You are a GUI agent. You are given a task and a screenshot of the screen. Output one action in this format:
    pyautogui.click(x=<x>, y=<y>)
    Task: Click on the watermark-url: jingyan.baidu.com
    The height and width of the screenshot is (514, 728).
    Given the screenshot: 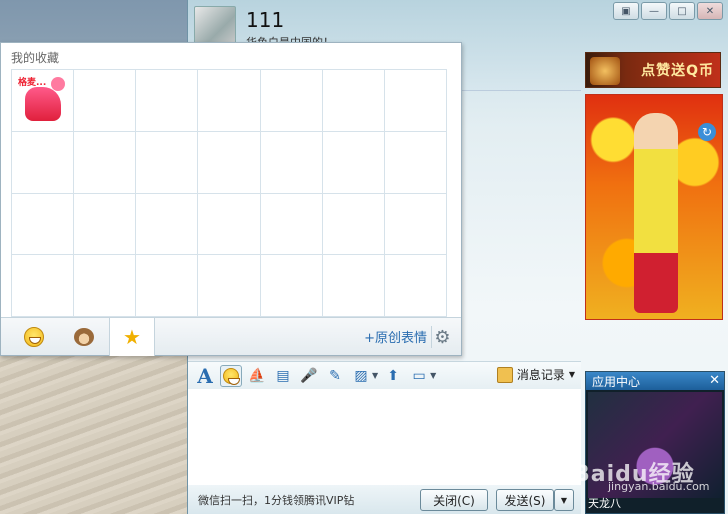 What is the action you would take?
    pyautogui.click(x=659, y=486)
    